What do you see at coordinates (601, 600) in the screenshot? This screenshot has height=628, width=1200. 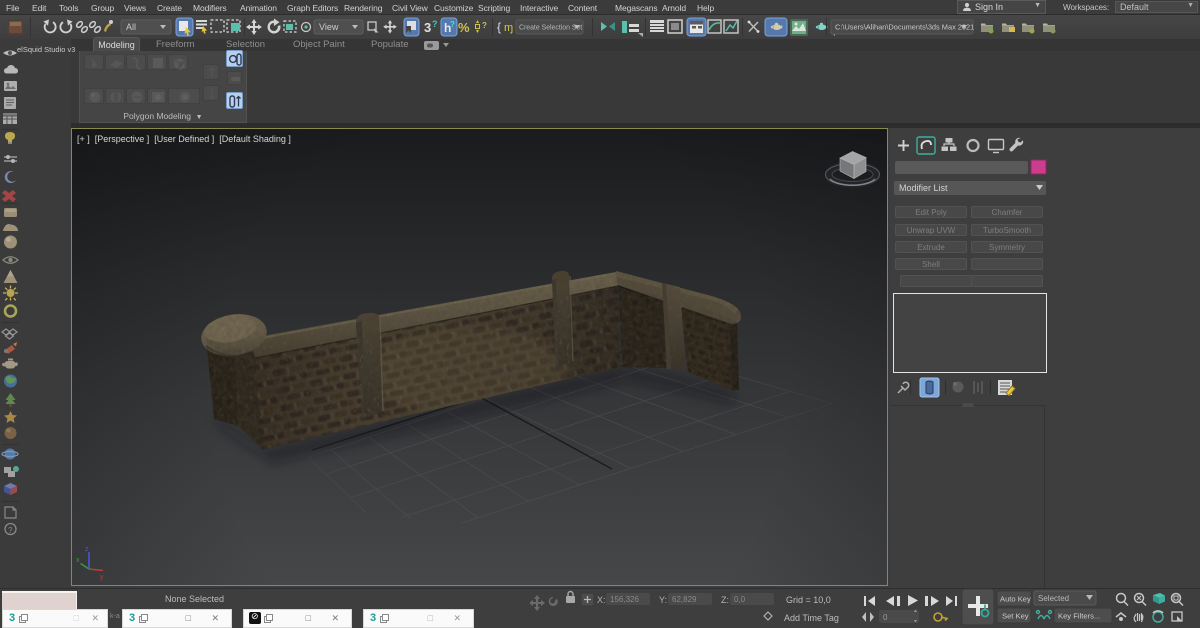 I see `svg-text: X:` at bounding box center [601, 600].